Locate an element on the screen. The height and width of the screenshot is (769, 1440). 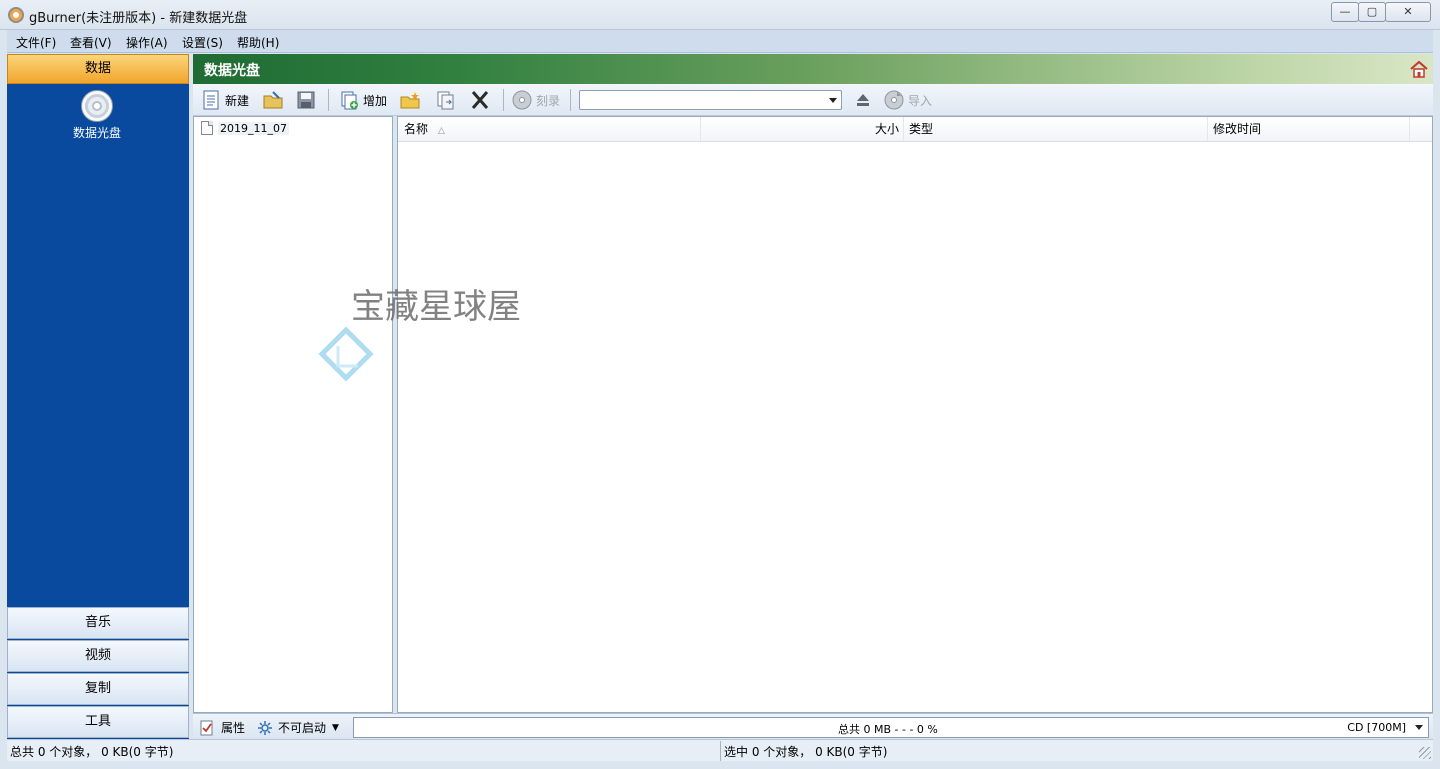
copy-file-icon is located at coordinates (445, 100).